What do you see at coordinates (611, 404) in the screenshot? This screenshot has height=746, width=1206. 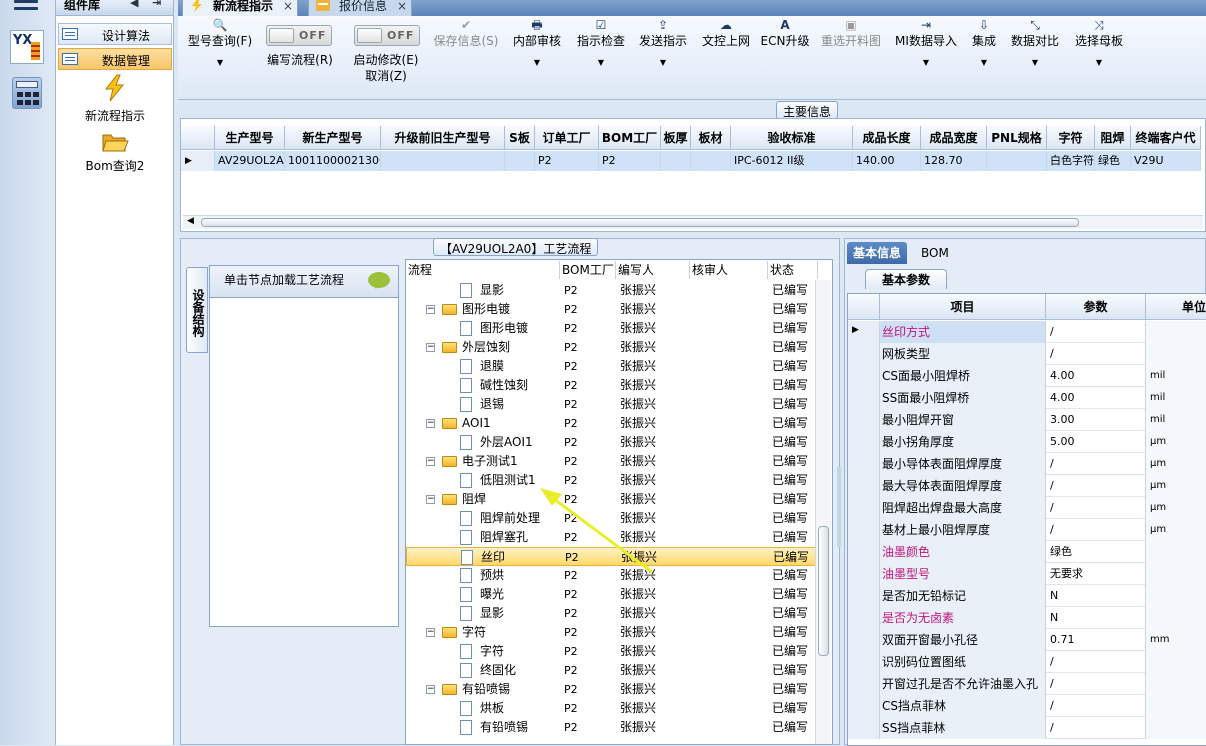 I see `tree-row: 退锡 P2 张振兴 已编写` at bounding box center [611, 404].